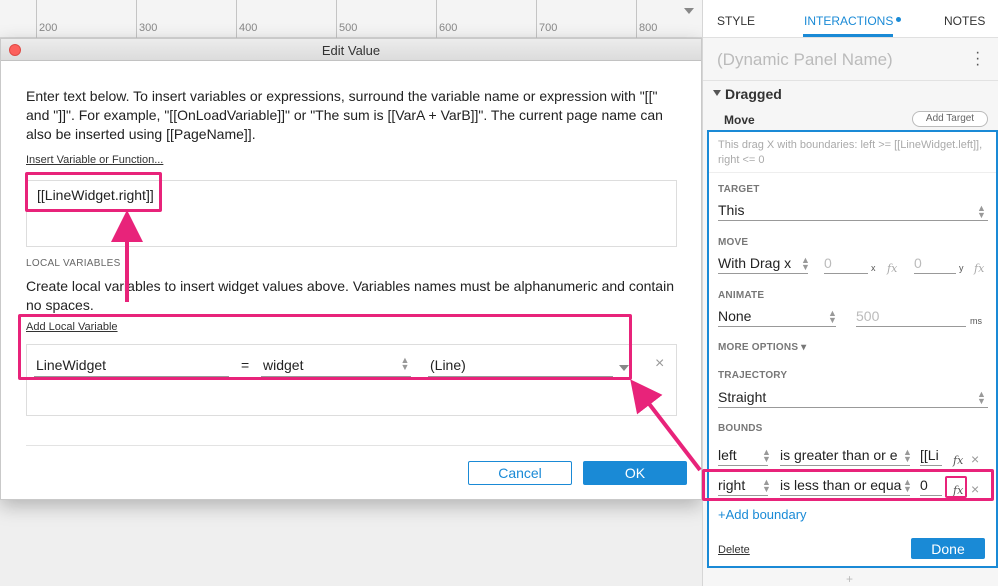  I want to click on animate-select: None, so click(777, 317).